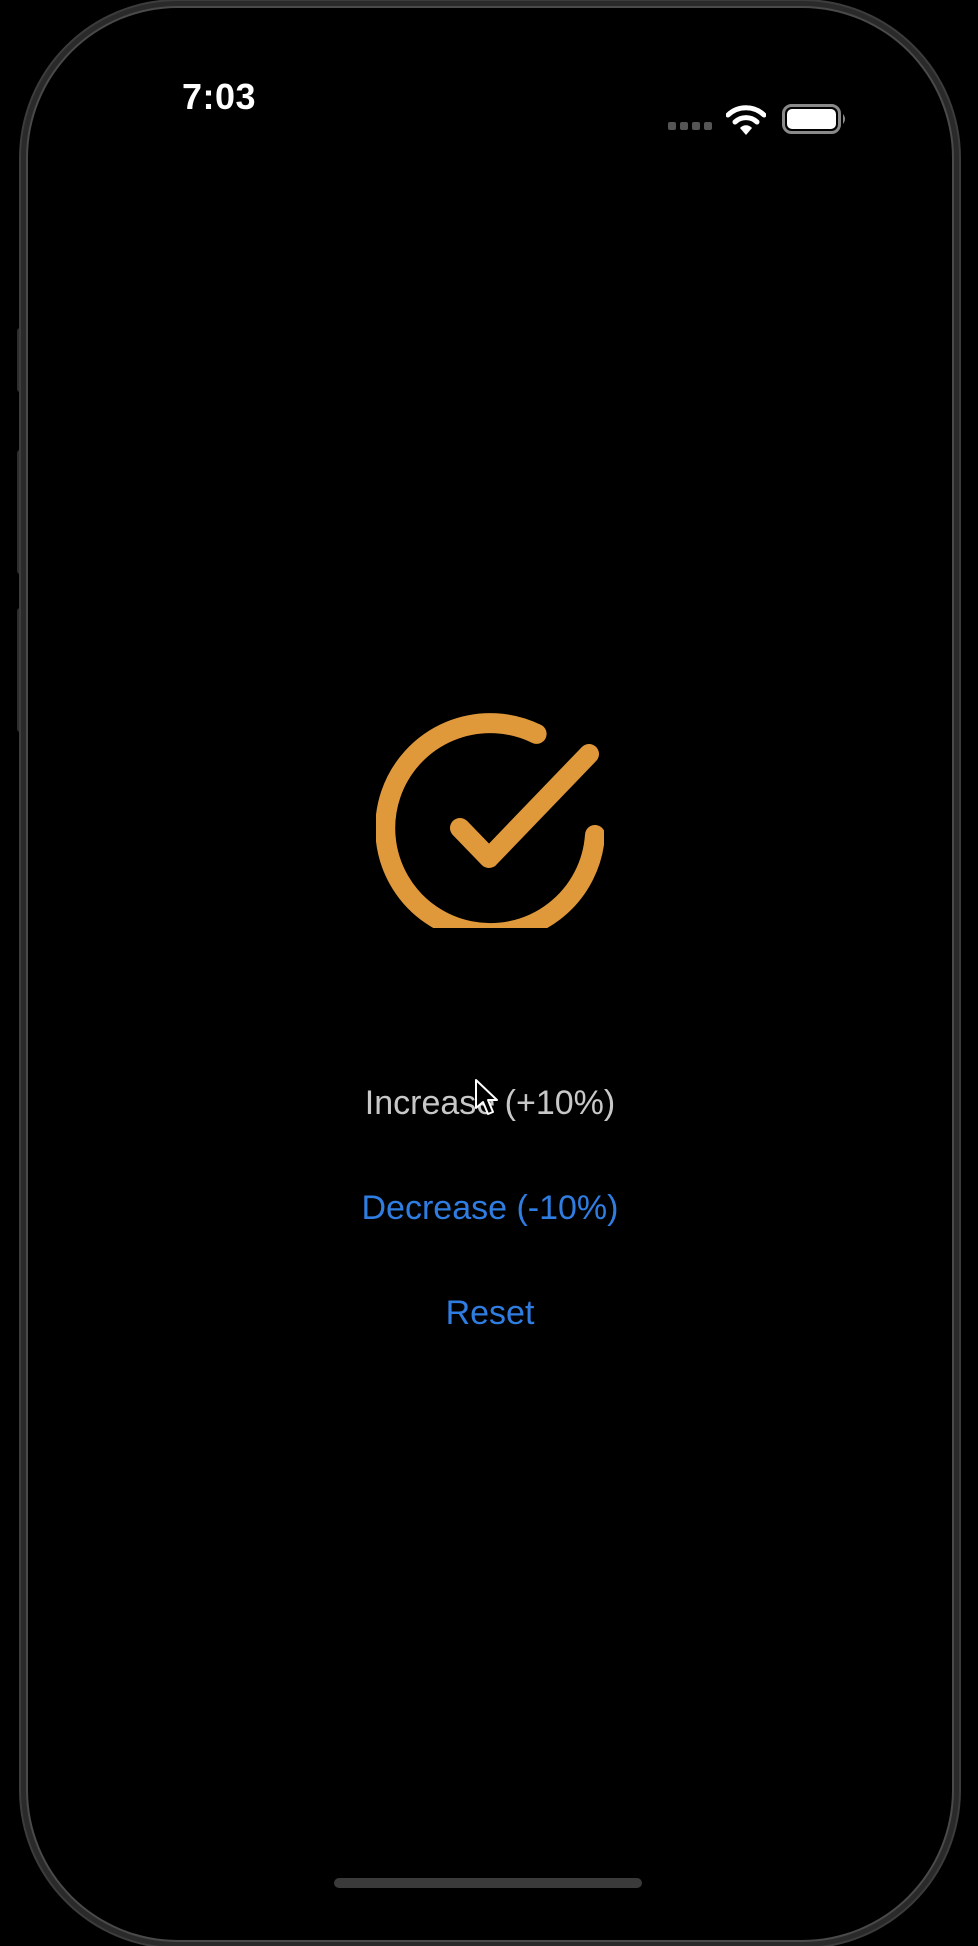 Image resolution: width=978 pixels, height=1946 pixels. I want to click on wifi-icon, so click(746, 120).